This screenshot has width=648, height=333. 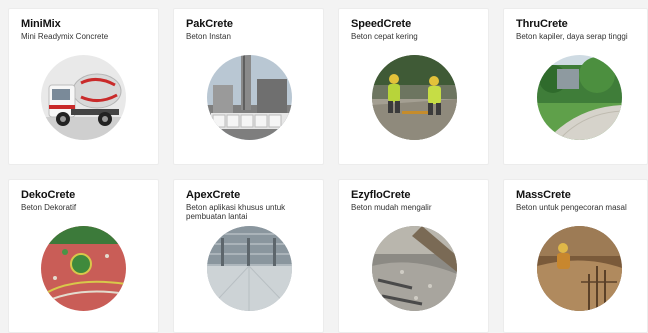 I want to click on product-card-pakcrete: PakCrete Beton Instan, so click(x=248, y=86).